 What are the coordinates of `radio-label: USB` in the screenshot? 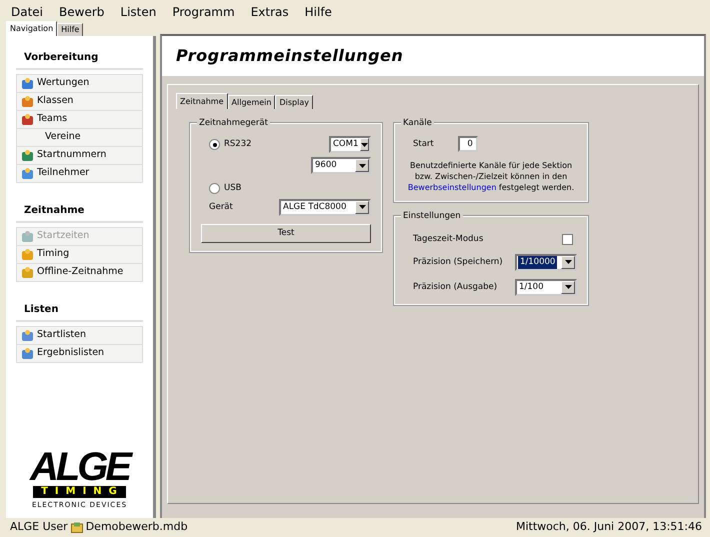 It's located at (233, 188).